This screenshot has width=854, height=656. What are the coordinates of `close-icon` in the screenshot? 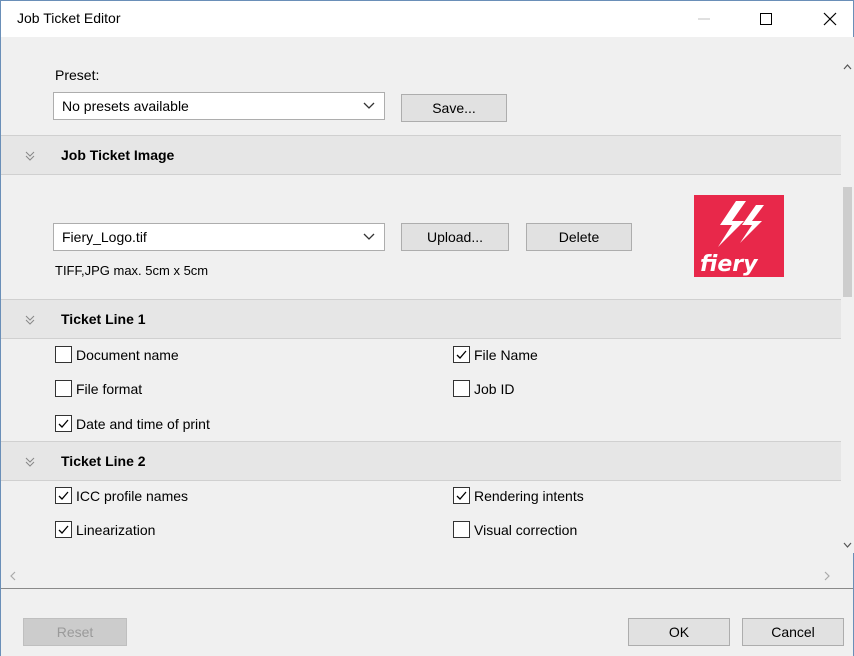 It's located at (830, 19).